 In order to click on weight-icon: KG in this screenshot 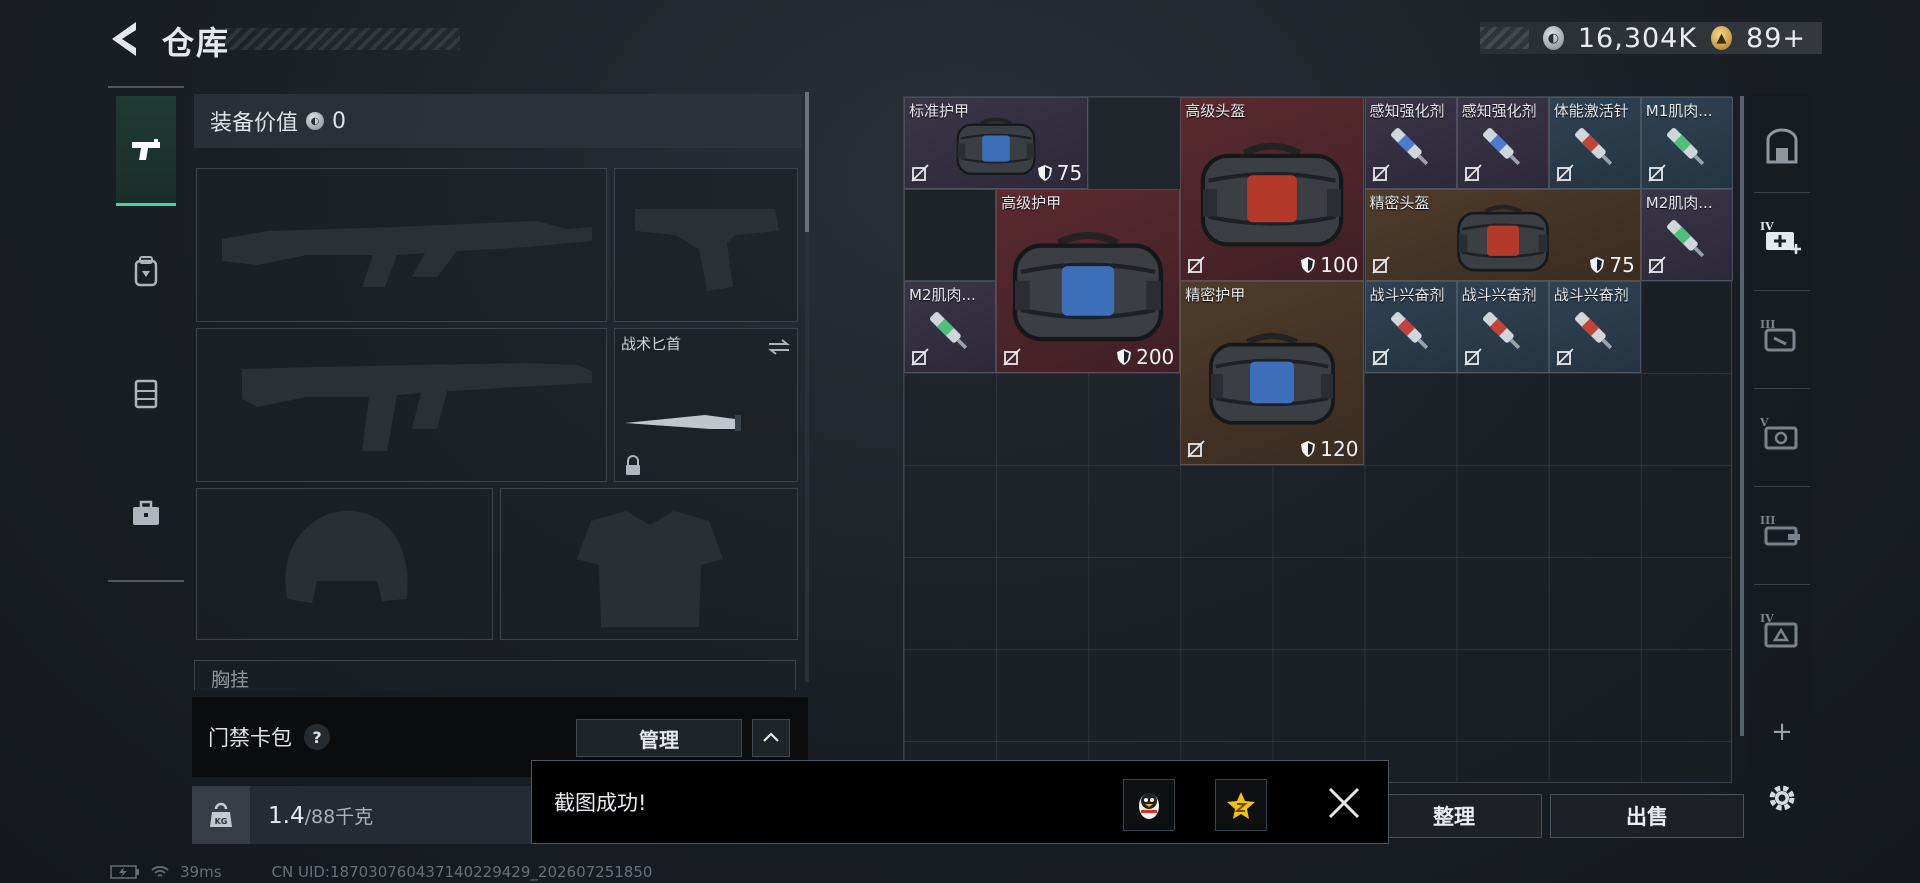, I will do `click(221, 815)`.